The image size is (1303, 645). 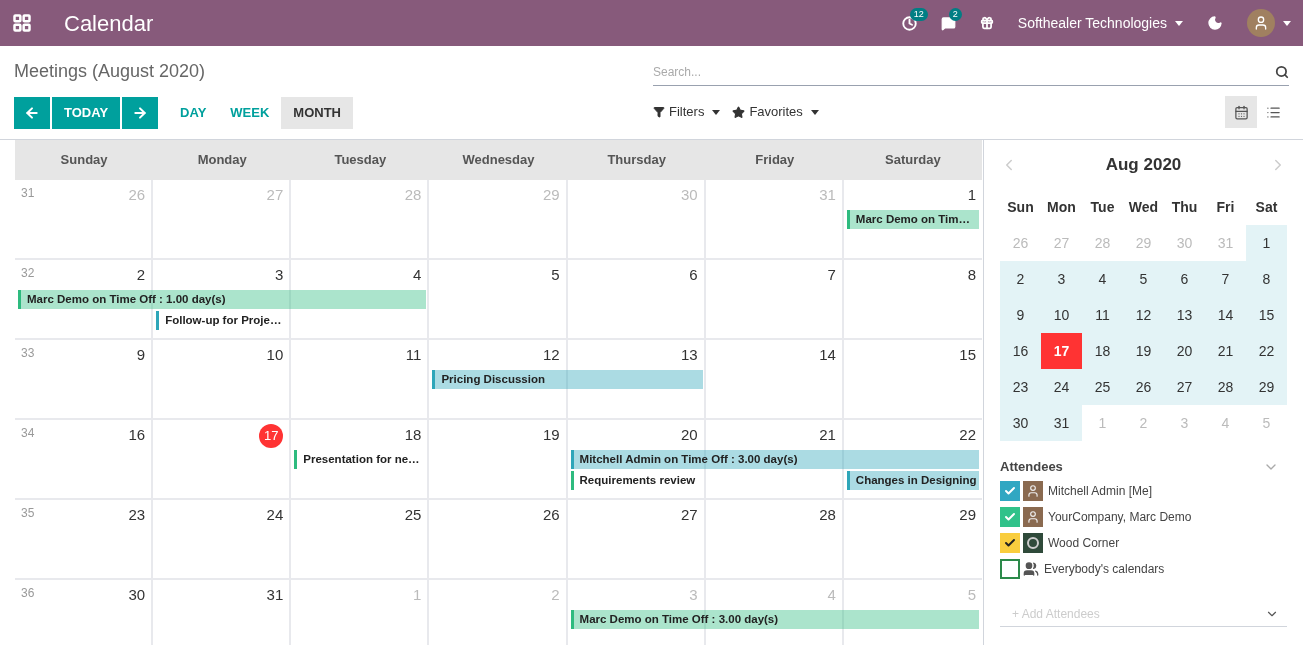 What do you see at coordinates (913, 160) in the screenshot?
I see `weekday-header: Saturday` at bounding box center [913, 160].